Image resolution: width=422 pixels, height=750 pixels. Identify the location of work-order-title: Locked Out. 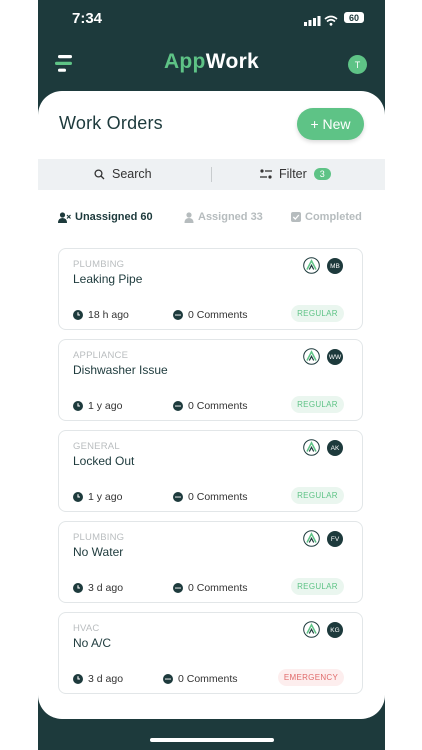
(104, 461).